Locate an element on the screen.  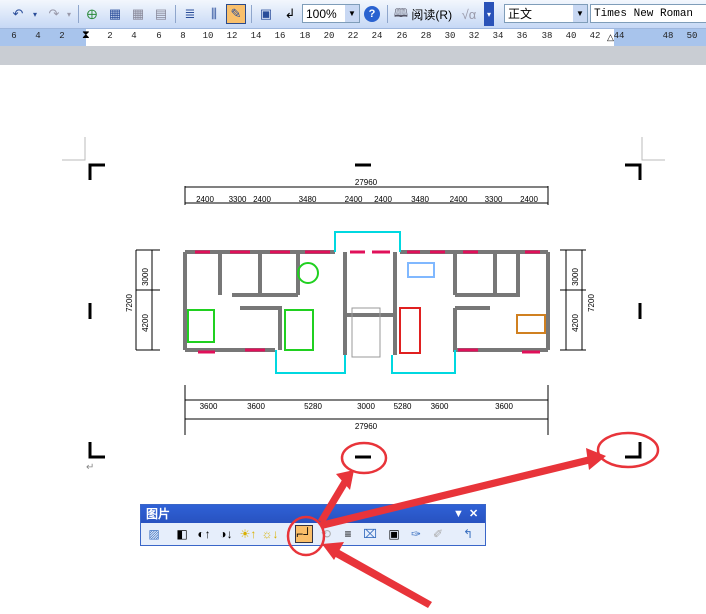
style-select: 正文 ▼ is located at coordinates (546, 13).